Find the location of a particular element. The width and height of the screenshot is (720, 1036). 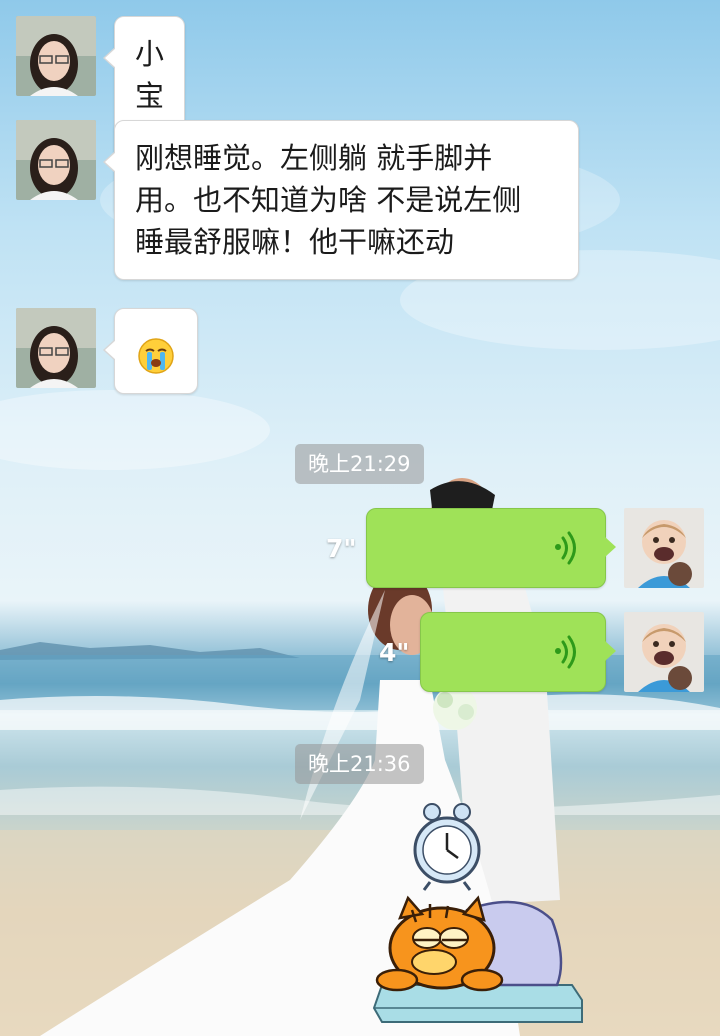

timestamp-text: 晚上21:29 is located at coordinates (359, 464).